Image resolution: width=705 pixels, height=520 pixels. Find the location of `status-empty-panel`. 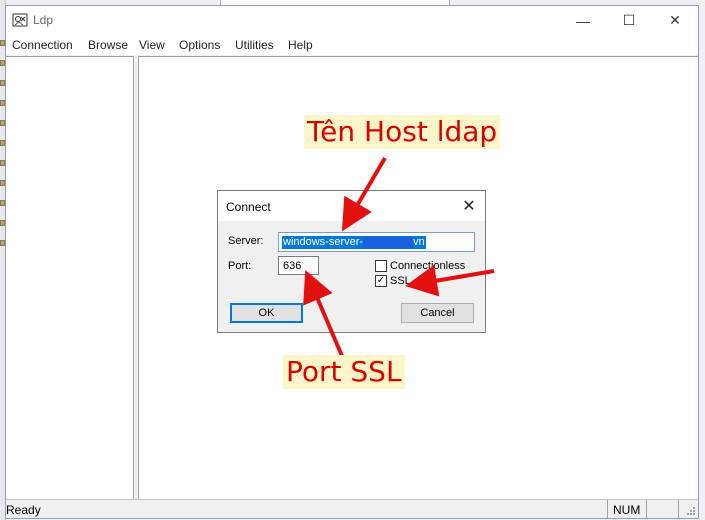

status-empty-panel is located at coordinates (663, 509).